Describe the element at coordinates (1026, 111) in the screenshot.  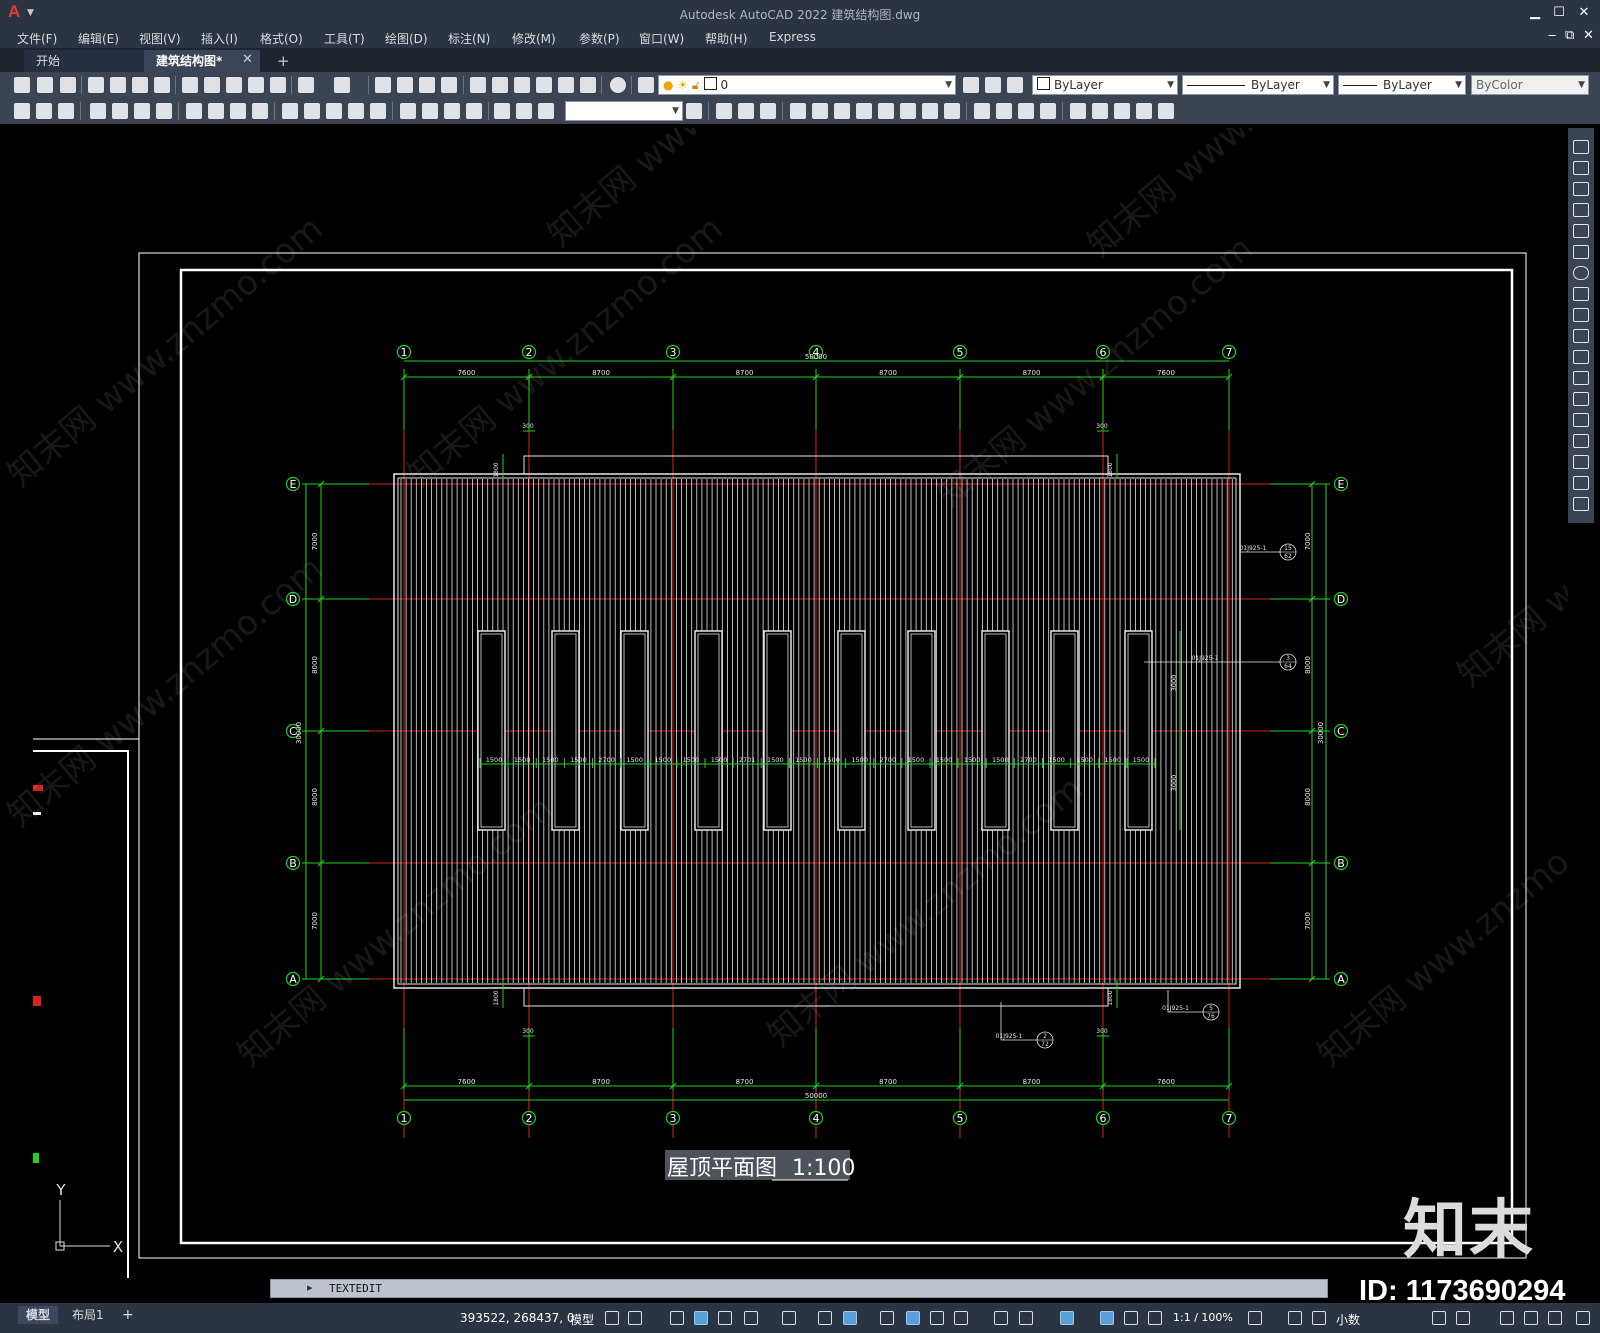
I see `intersect-icon` at that location.